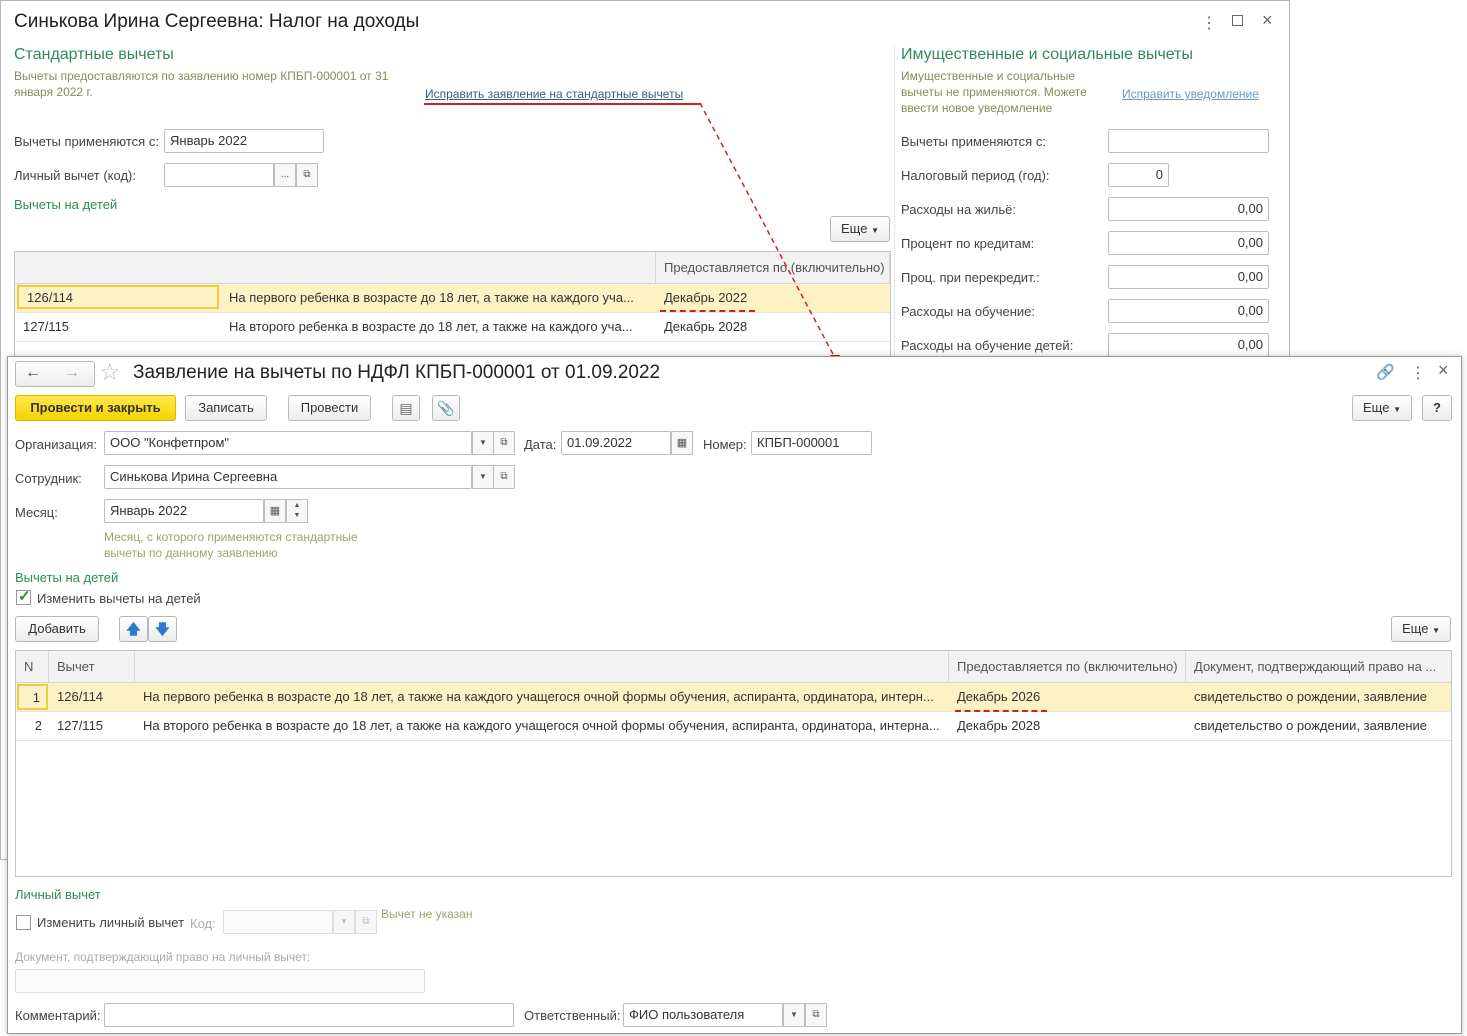 This screenshot has height=1036, width=1467. I want to click on post-and-close-button: Провести и закрыть, so click(95, 408).